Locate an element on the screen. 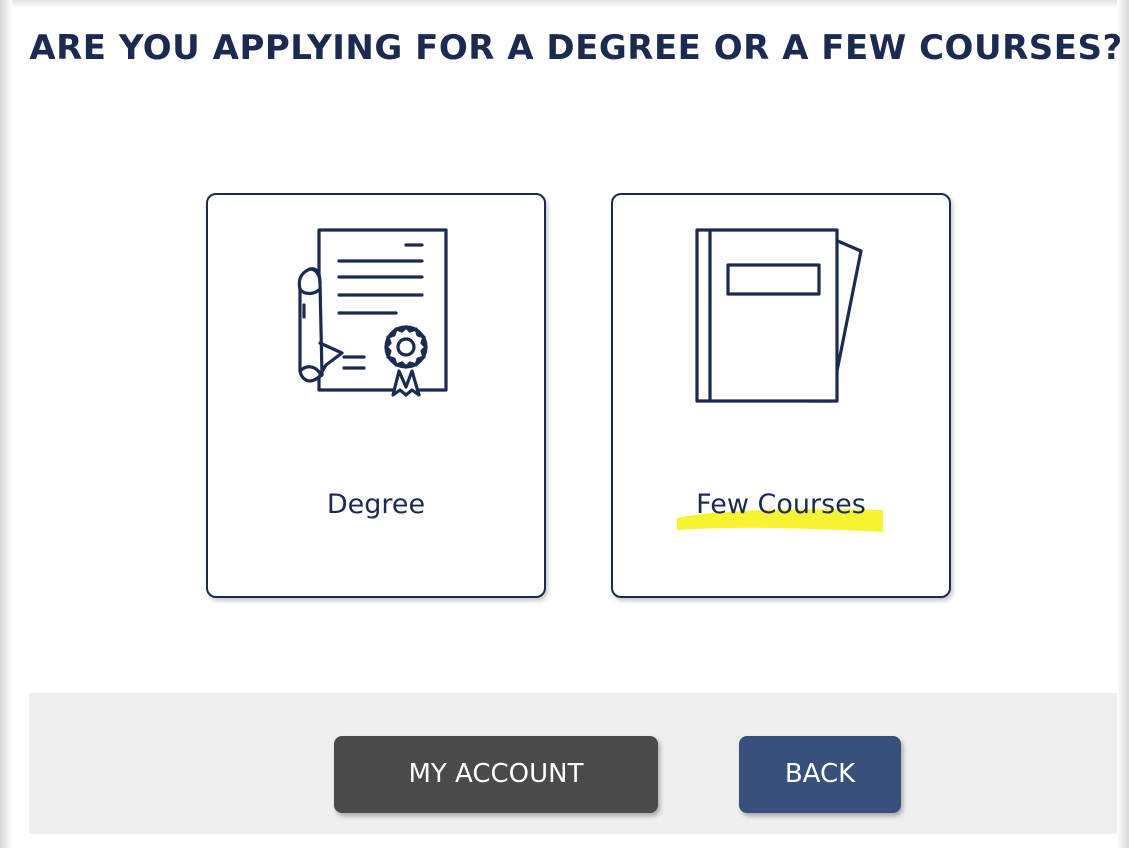  left-edge-shadow is located at coordinates (6, 424).